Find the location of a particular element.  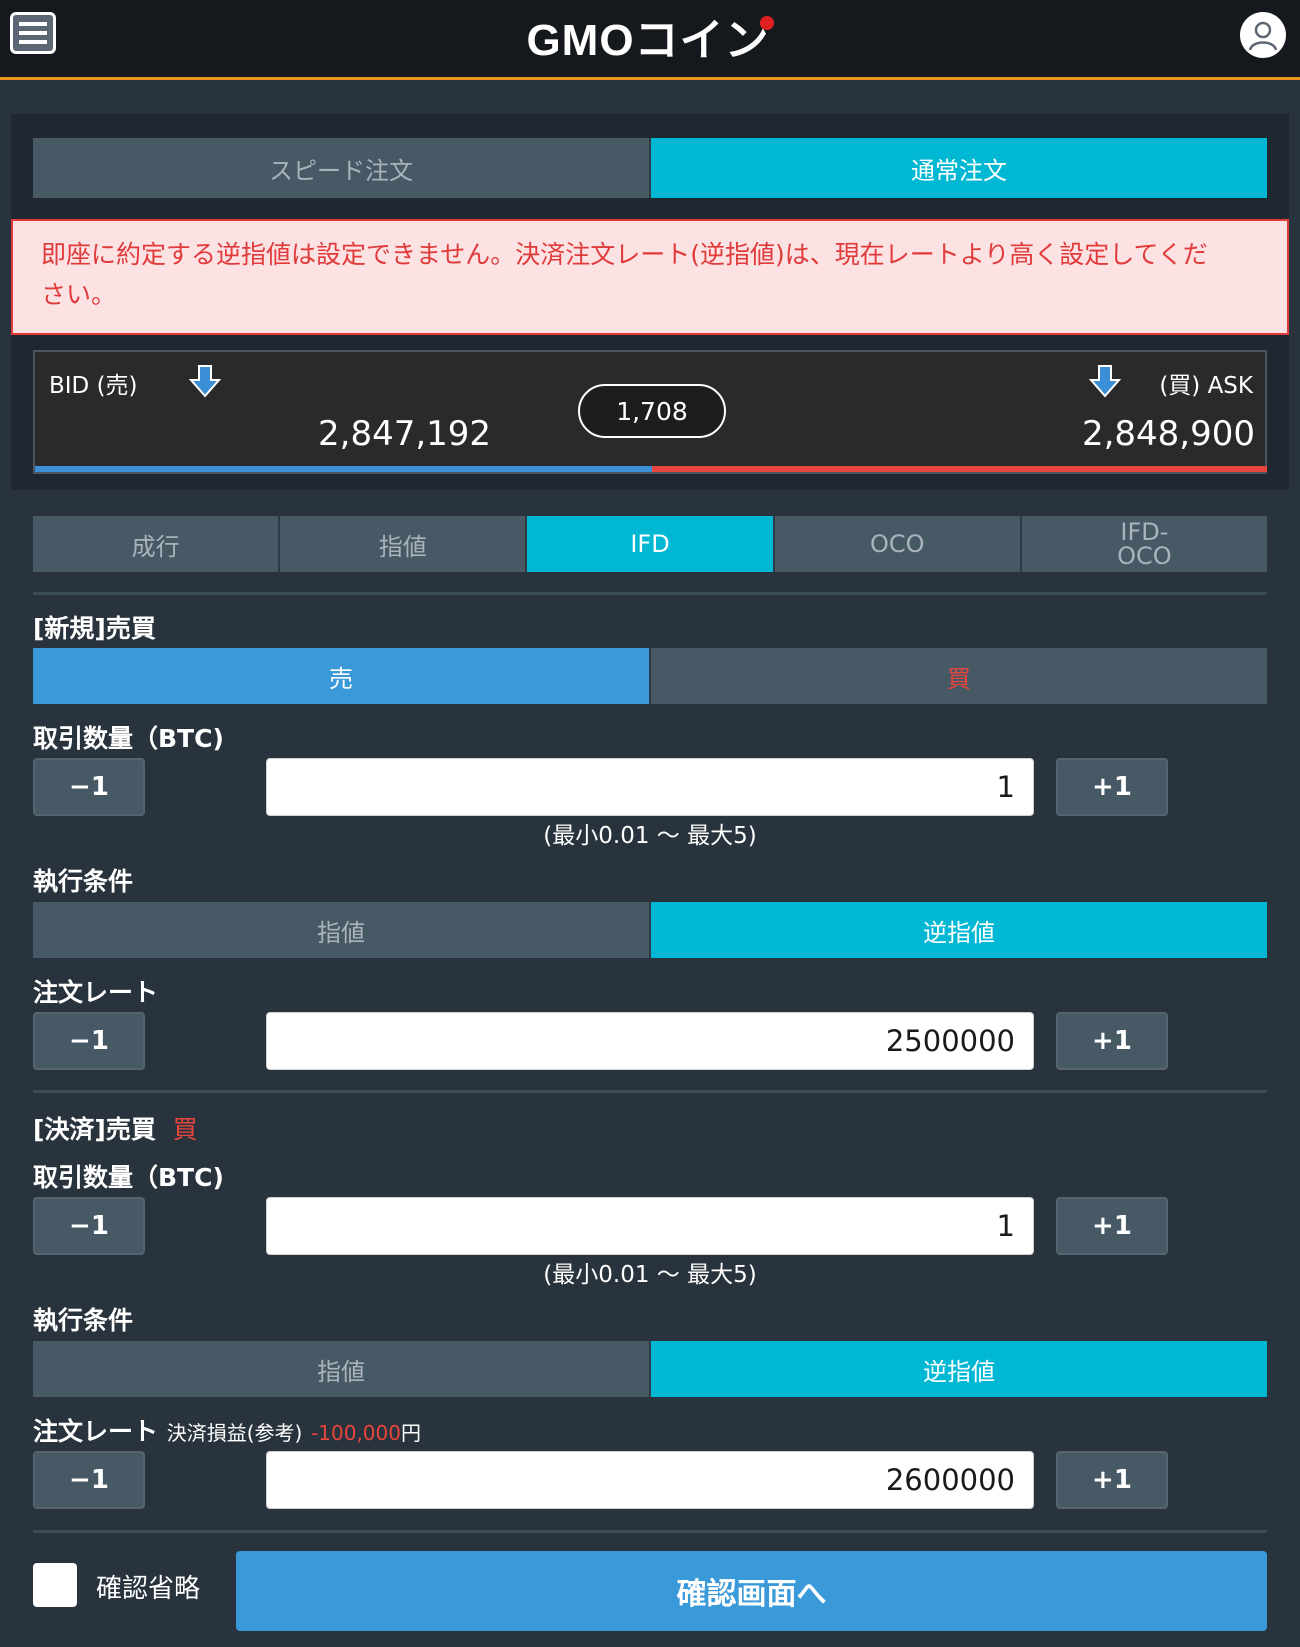

tab-ifd-oco-line1: IFD- is located at coordinates (1144, 532).